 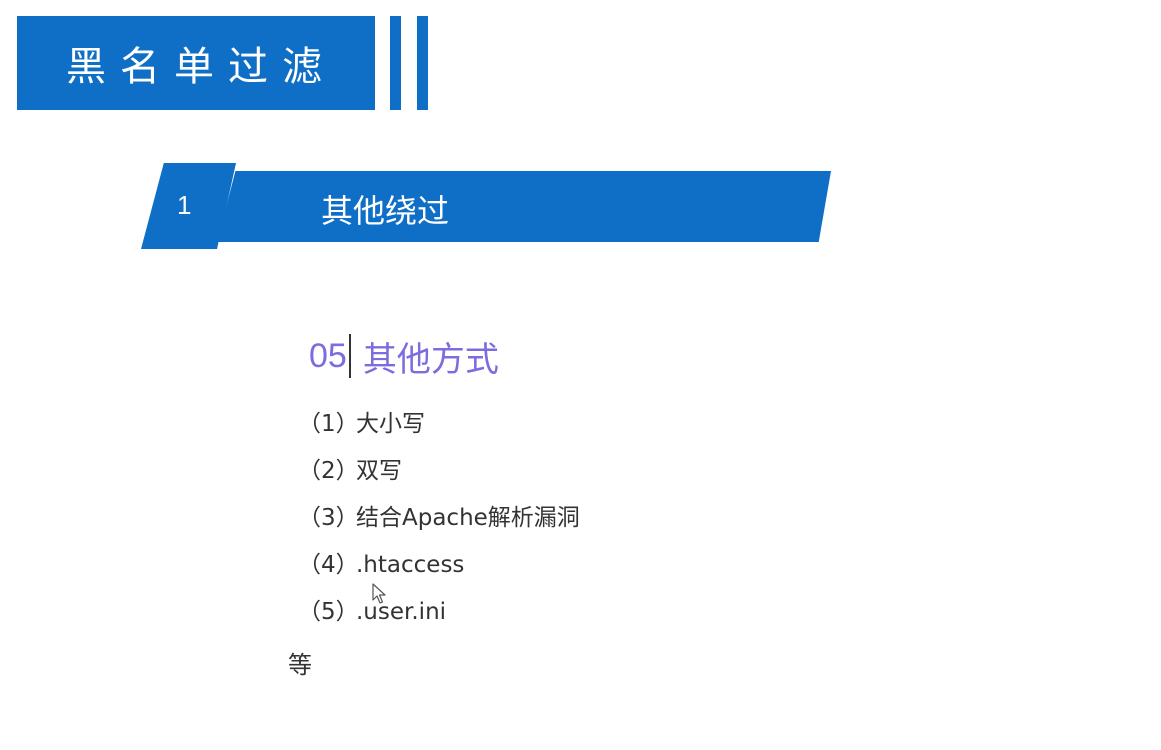 I want to click on list-item-text: 大小写, so click(x=390, y=424).